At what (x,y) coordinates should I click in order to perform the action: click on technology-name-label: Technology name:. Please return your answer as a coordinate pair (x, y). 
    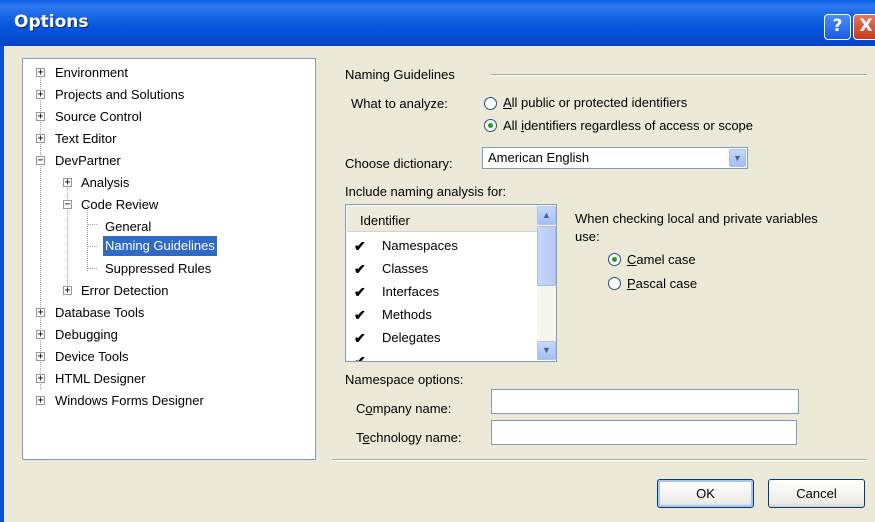
    Looking at the image, I should click on (409, 437).